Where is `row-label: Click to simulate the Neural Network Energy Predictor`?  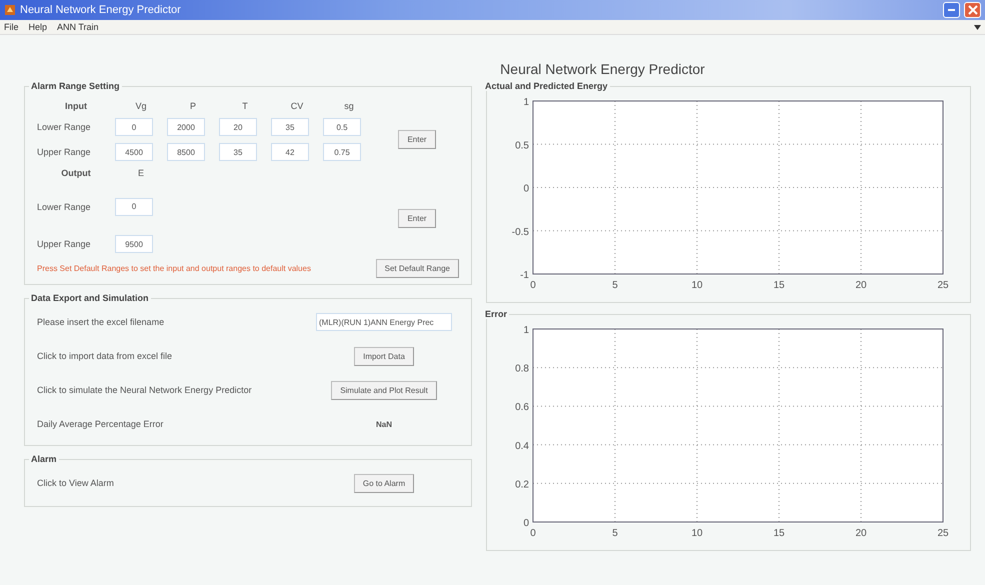 row-label: Click to simulate the Neural Network Energy Predictor is located at coordinates (145, 390).